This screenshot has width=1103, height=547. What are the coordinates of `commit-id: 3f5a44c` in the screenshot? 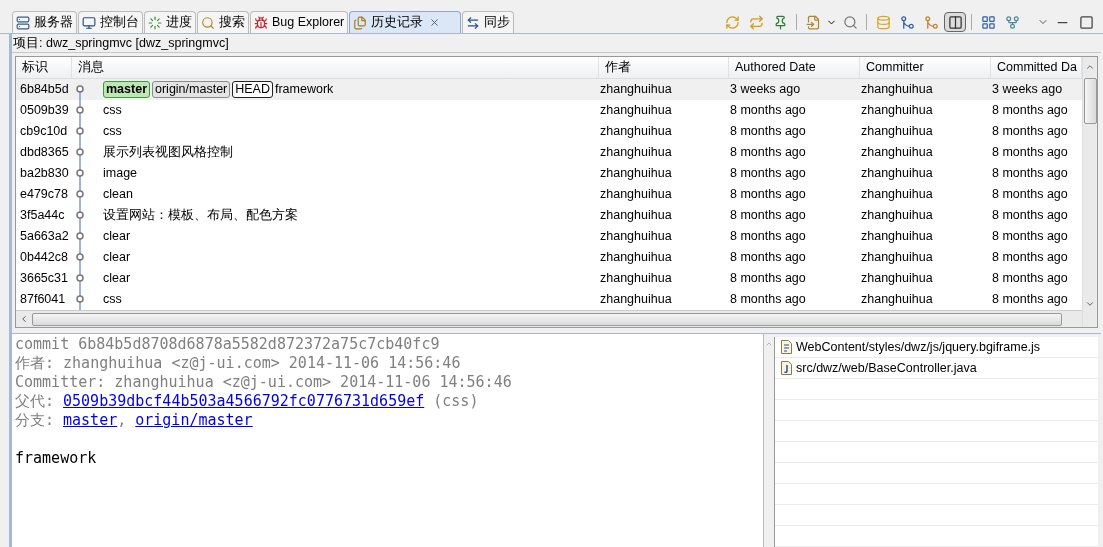 It's located at (42, 215).